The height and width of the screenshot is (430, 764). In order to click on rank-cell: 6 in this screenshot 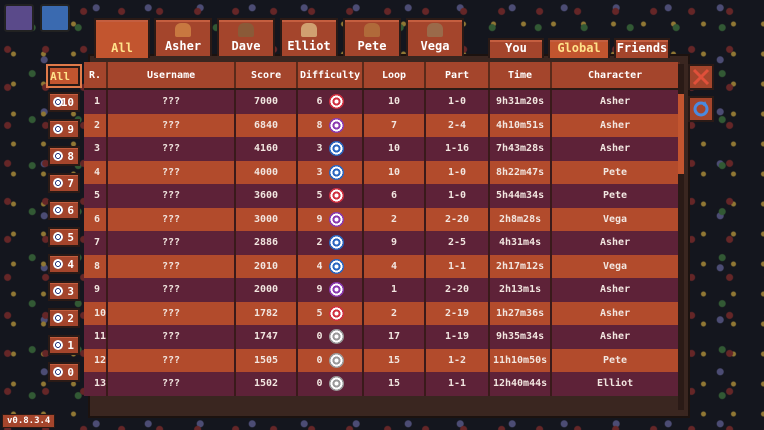, I will do `click(96, 219)`.